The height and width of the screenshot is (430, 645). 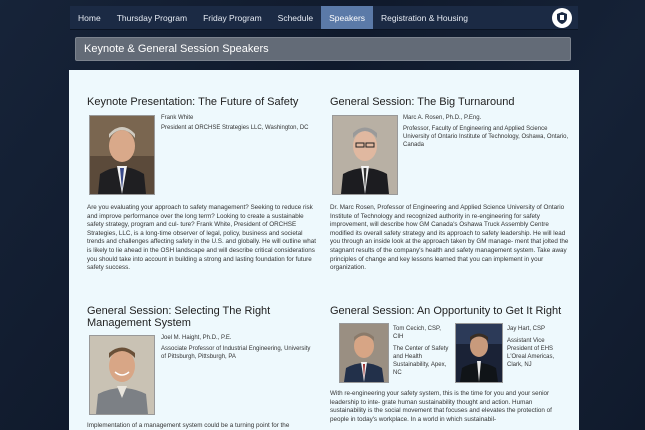 I want to click on jay-hart-photo, so click(x=479, y=353).